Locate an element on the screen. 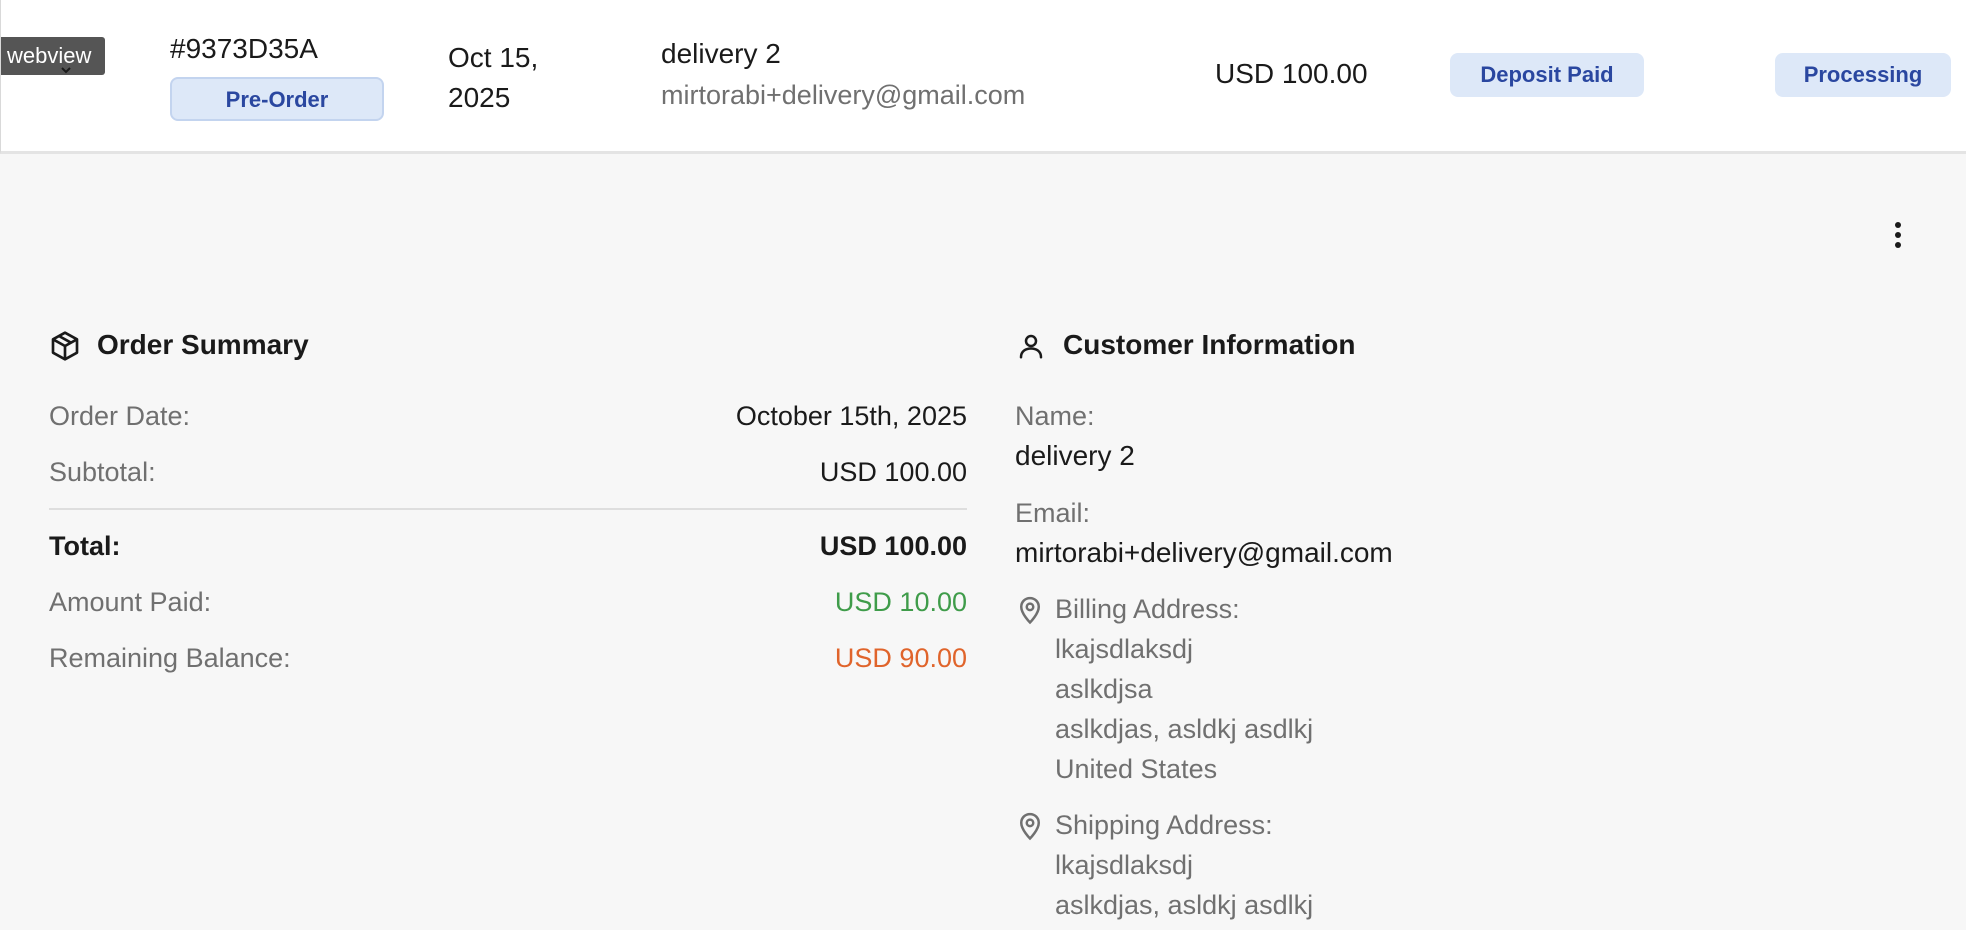 Image resolution: width=1966 pixels, height=930 pixels. summary-label: Remaining Balance: is located at coordinates (170, 658).